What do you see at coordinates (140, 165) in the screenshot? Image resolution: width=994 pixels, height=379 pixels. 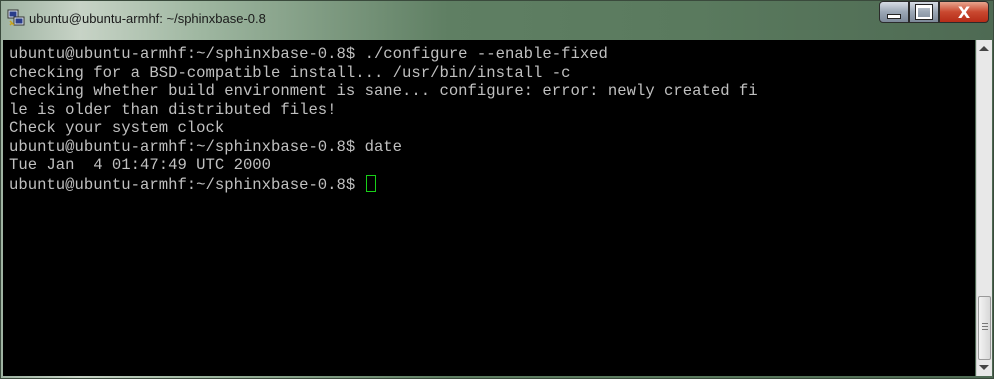 I see `terminal-line: Tue Jan 4 01:47:49 UTC 2000` at bounding box center [140, 165].